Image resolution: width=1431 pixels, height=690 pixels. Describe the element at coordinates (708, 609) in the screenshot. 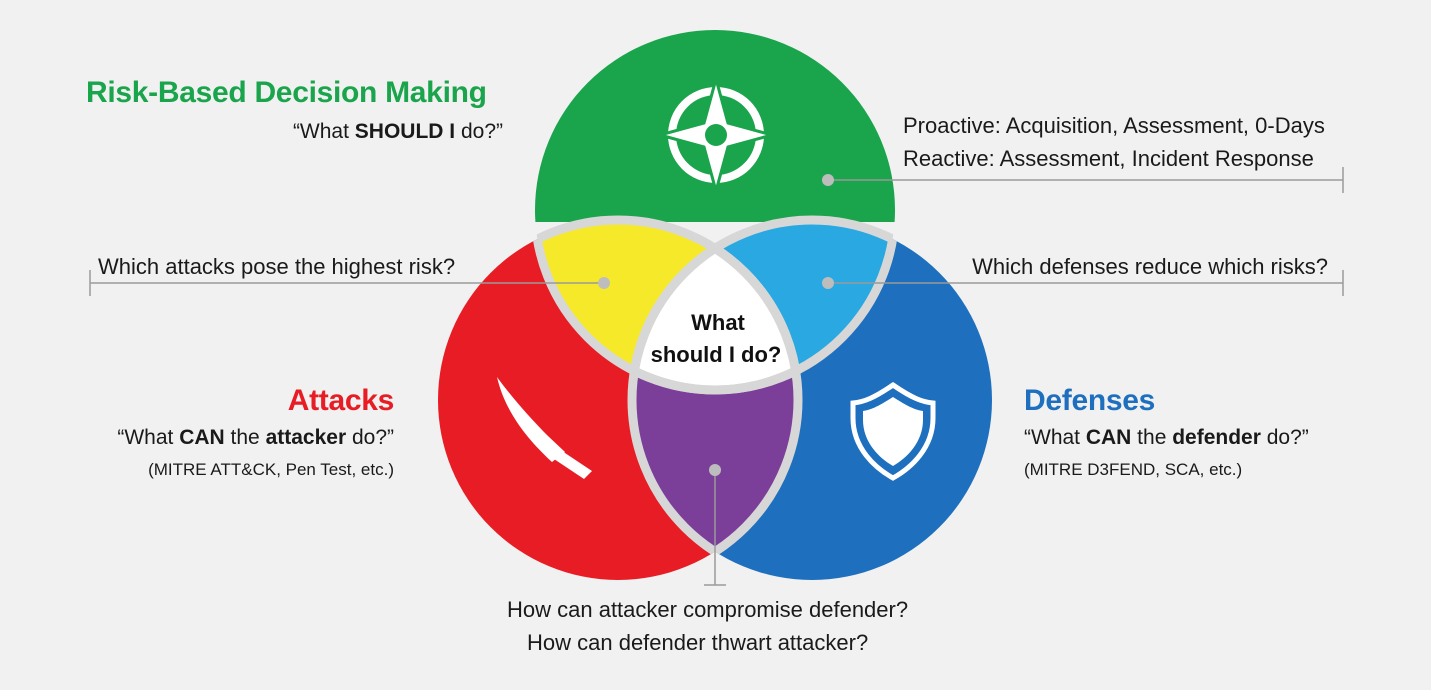

I see `bottom-question-1: How can attacker compromise defender?` at that location.